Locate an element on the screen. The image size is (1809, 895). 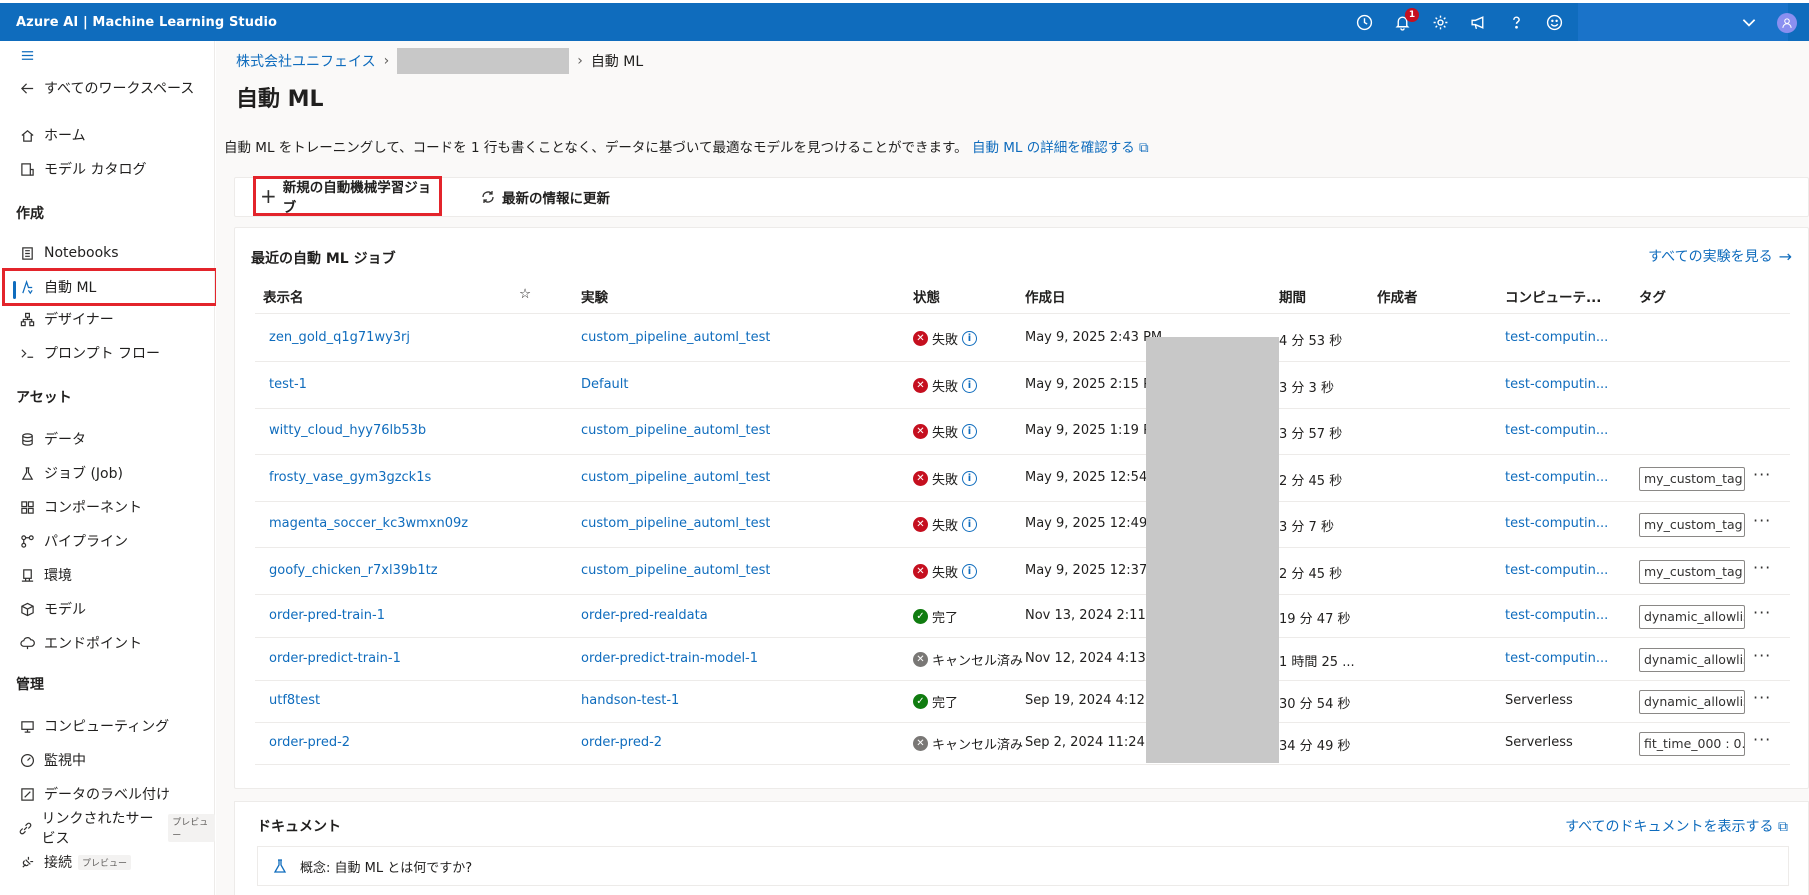
job-name-link: goofy_chicken_r7xl39b1tz is located at coordinates (353, 570).